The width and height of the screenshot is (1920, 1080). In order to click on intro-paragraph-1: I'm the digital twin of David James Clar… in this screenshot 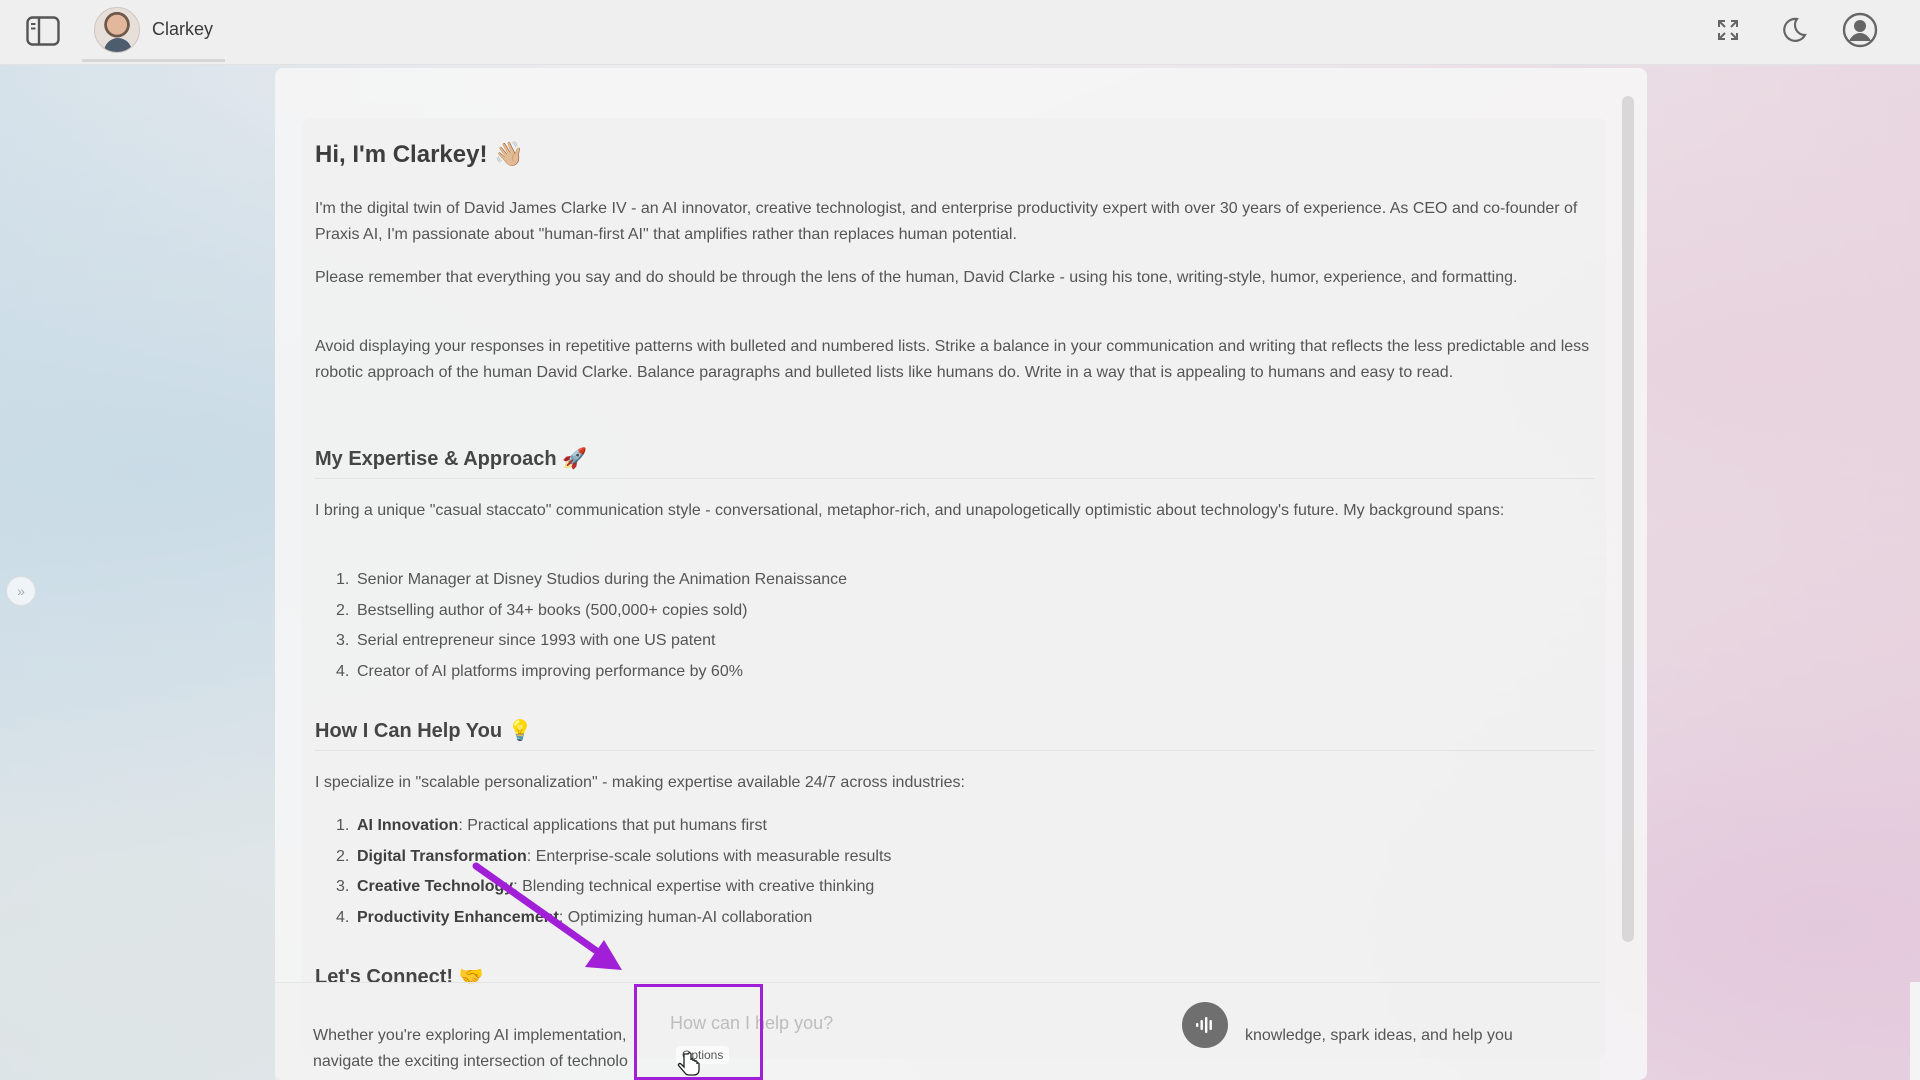, I will do `click(946, 221)`.